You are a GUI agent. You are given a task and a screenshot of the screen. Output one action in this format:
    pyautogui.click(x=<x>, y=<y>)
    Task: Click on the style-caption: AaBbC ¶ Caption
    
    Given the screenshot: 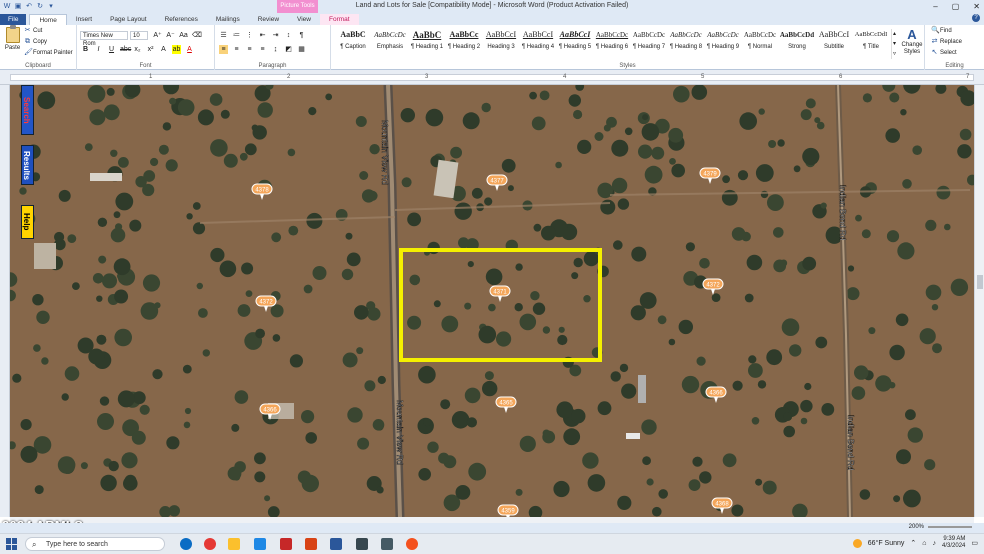 What is the action you would take?
    pyautogui.click(x=353, y=39)
    